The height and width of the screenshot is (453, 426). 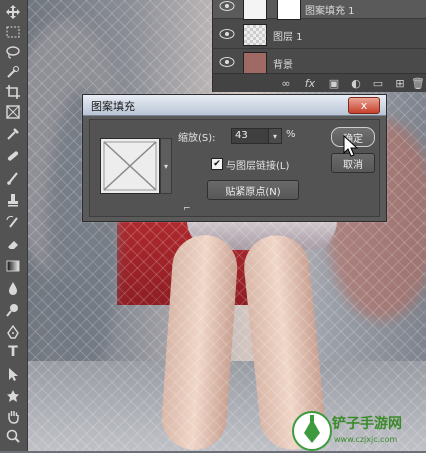 What do you see at coordinates (367, 424) in the screenshot?
I see `watermark-title: 铲子手游网` at bounding box center [367, 424].